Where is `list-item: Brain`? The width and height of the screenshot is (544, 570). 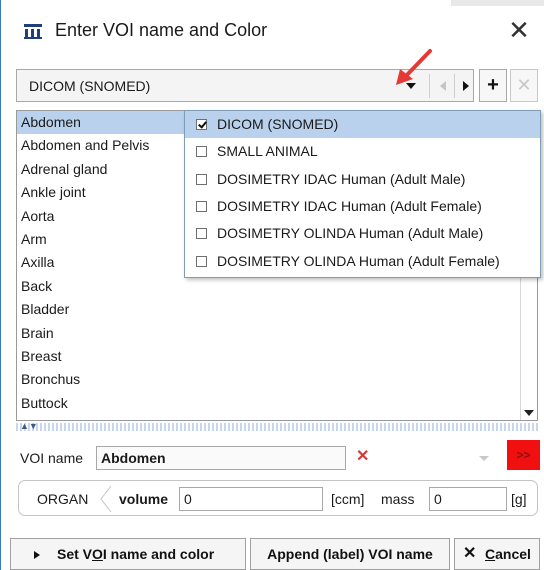 list-item: Brain is located at coordinates (267, 333).